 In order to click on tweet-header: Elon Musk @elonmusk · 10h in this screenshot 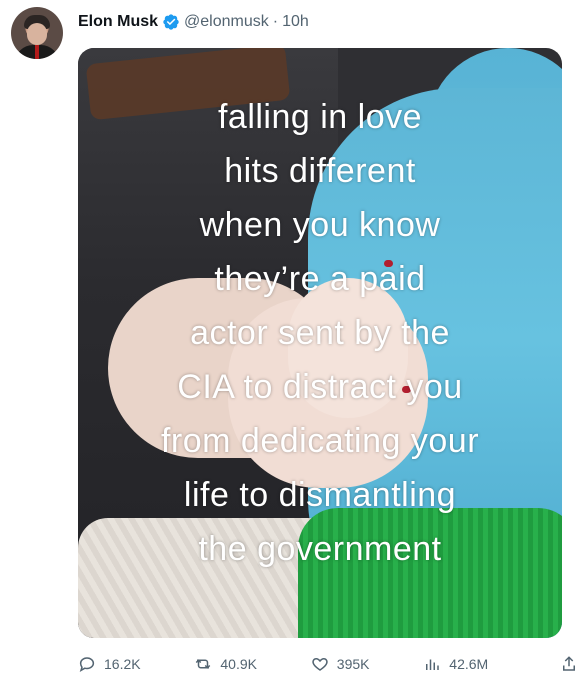, I will do `click(193, 22)`.